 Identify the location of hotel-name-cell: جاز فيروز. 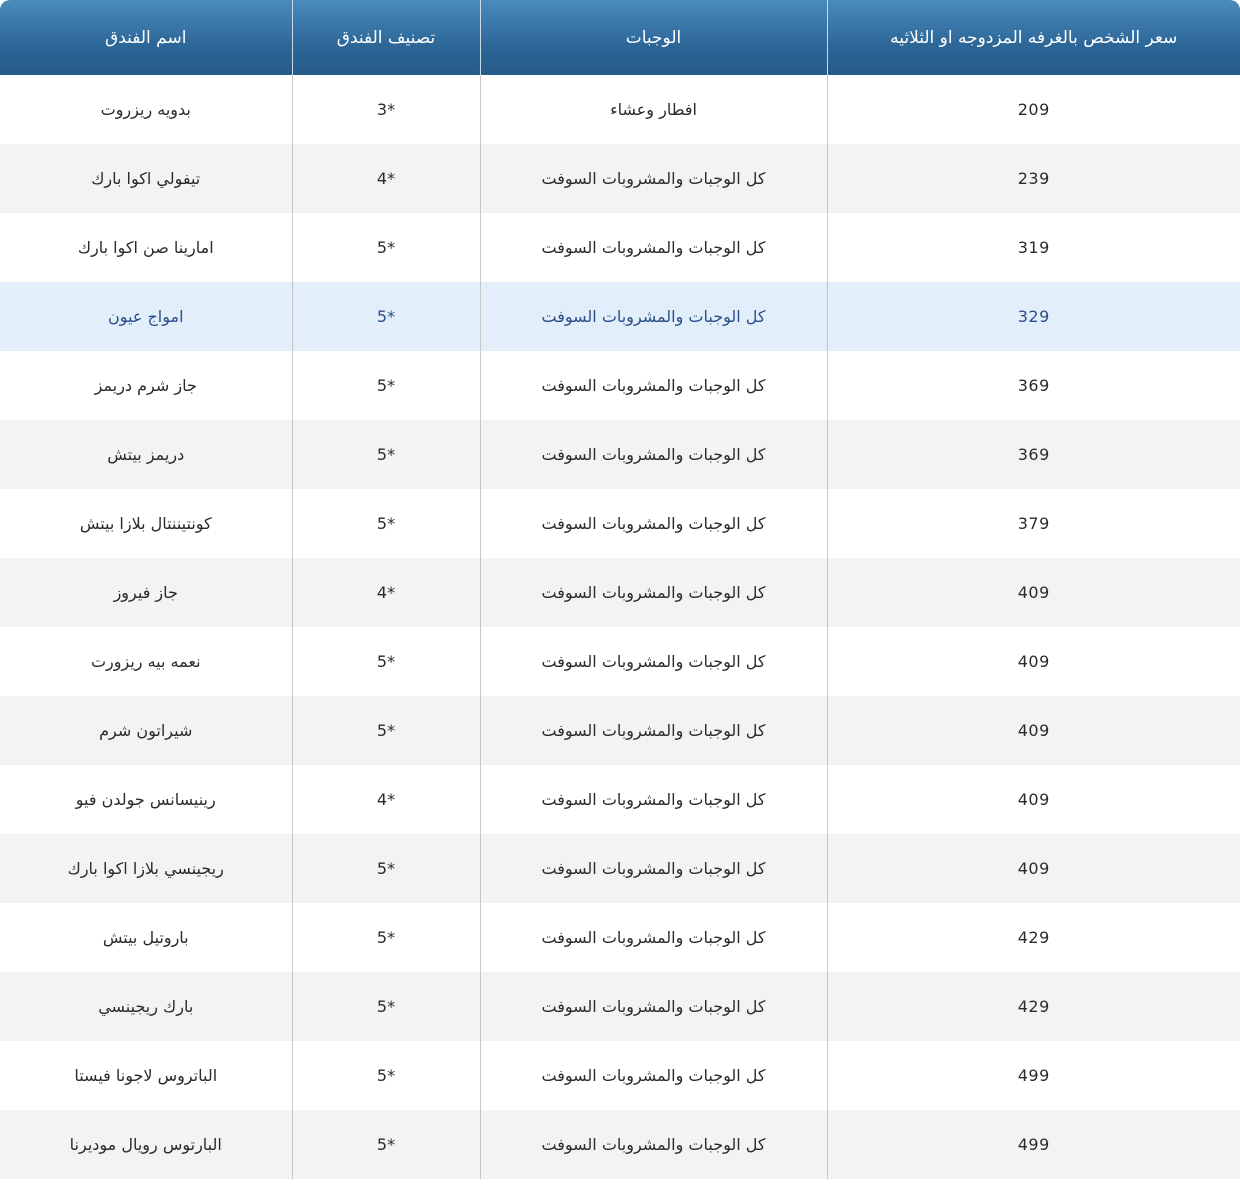
(146, 592).